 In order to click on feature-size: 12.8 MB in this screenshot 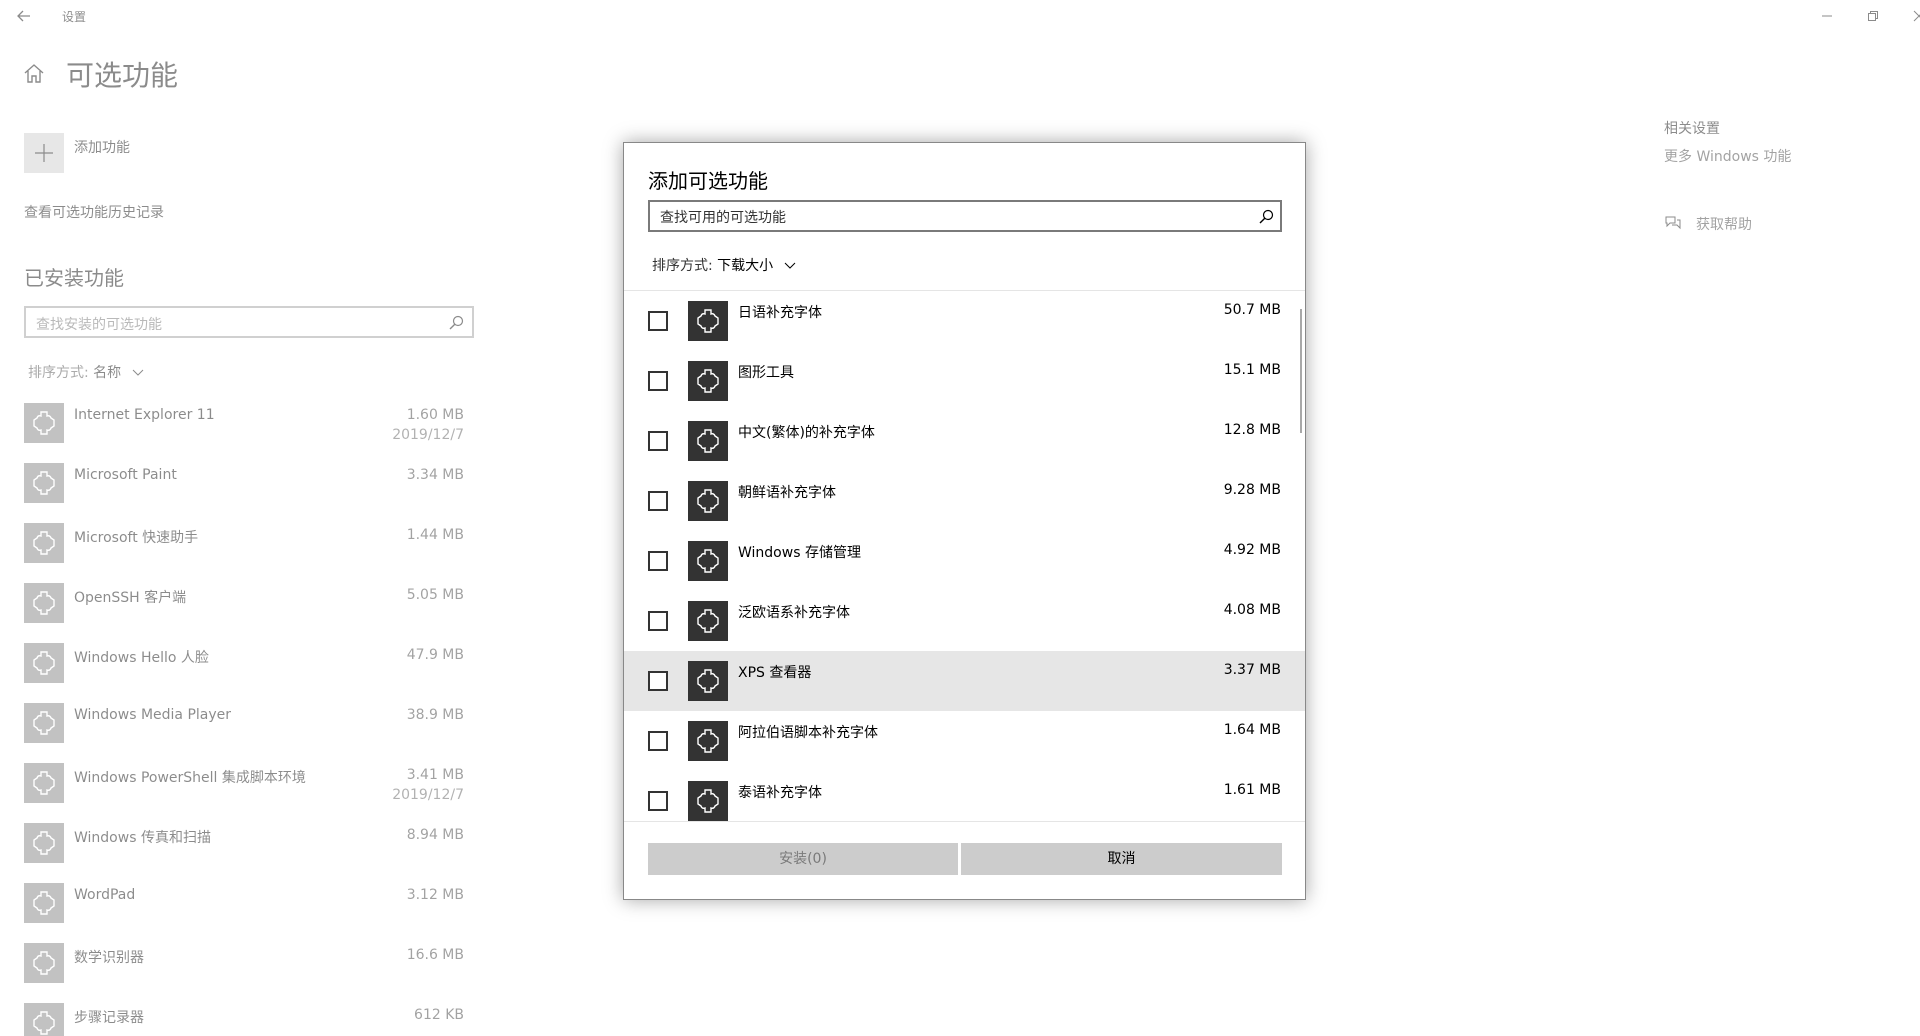, I will do `click(1252, 430)`.